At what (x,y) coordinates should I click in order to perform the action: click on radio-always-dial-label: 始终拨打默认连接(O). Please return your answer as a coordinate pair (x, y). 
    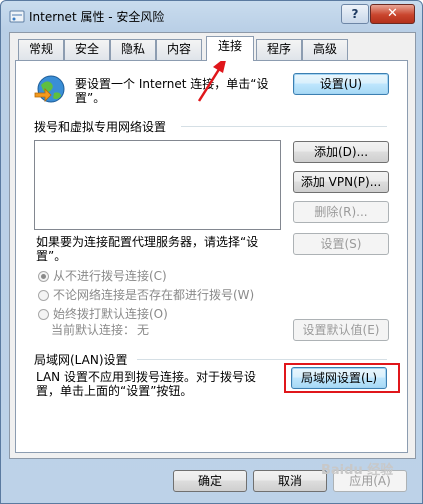
    Looking at the image, I should click on (110, 314).